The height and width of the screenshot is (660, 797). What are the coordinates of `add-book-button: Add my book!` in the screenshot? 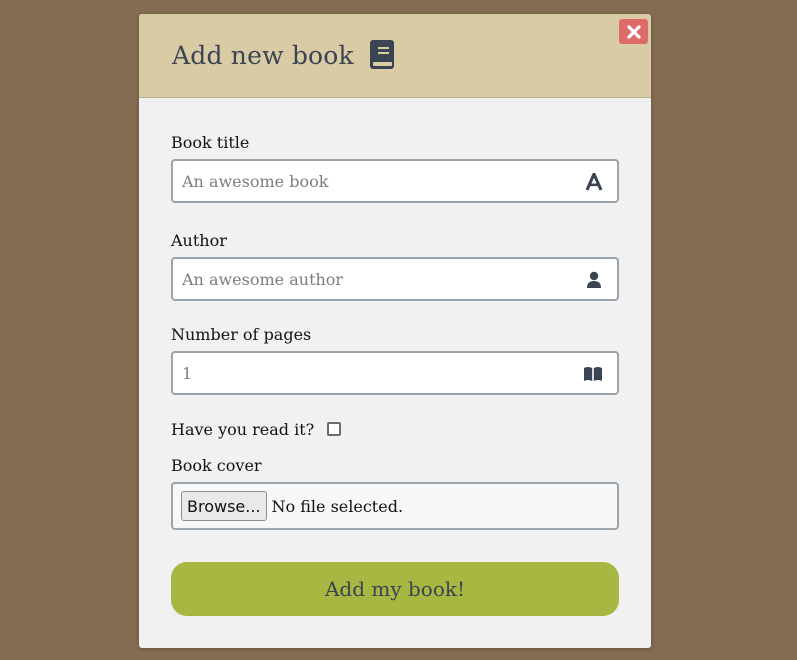 It's located at (395, 589).